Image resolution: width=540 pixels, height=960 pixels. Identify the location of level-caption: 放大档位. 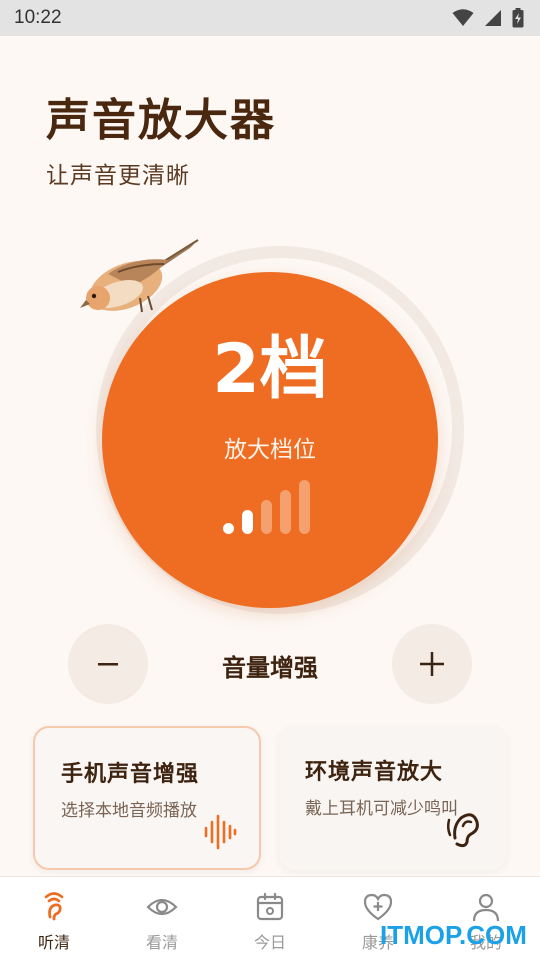
(270, 450).